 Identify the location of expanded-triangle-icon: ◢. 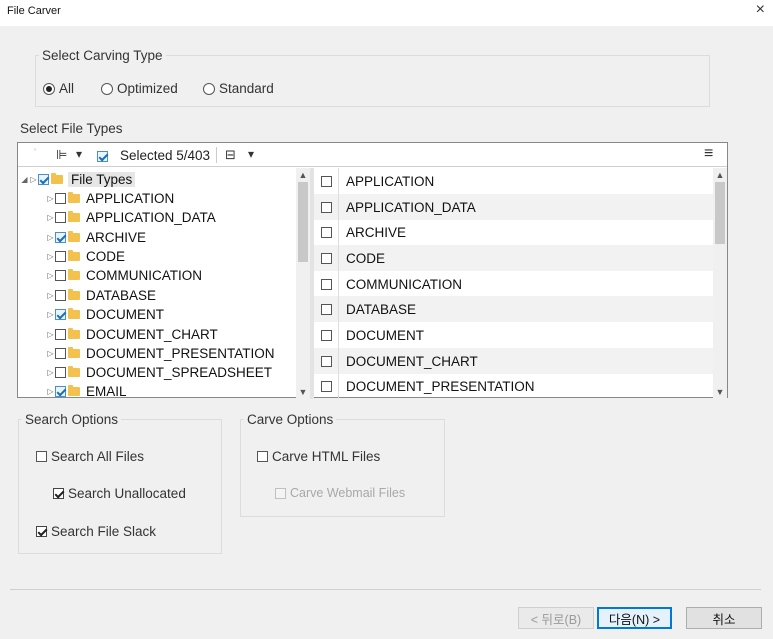
(24, 179).